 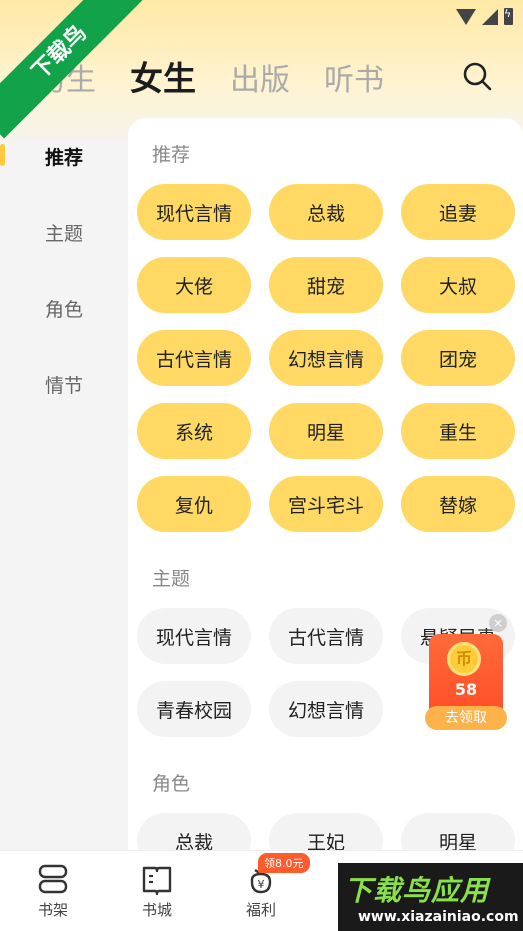 What do you see at coordinates (508, 16) in the screenshot?
I see `battery-charging-icon` at bounding box center [508, 16].